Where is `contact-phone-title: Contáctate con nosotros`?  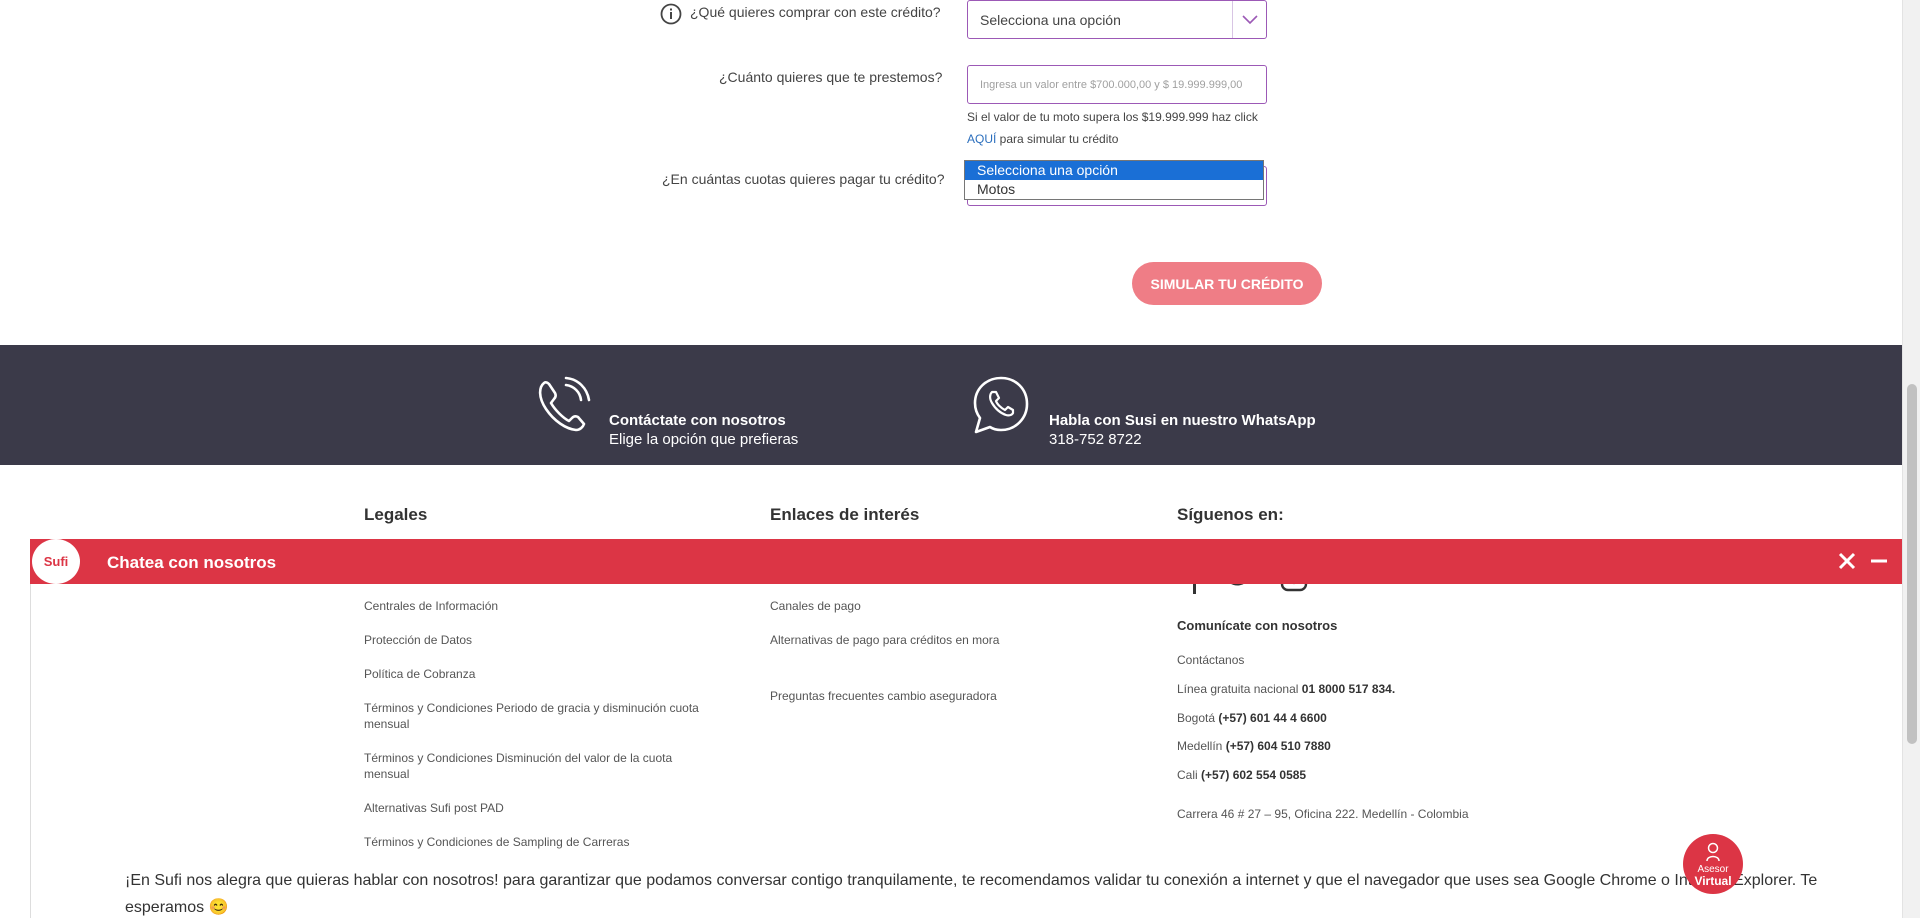 contact-phone-title: Contáctate con nosotros is located at coordinates (697, 420).